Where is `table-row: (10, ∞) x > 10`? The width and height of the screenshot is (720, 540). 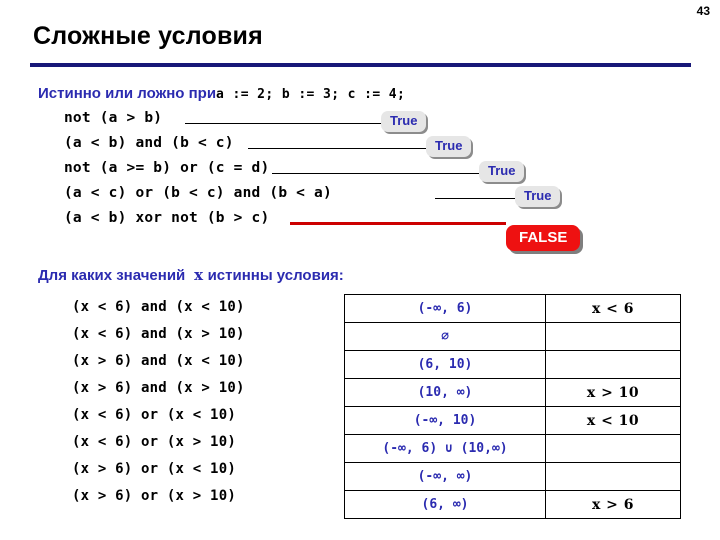 table-row: (10, ∞) x > 10 is located at coordinates (512, 392).